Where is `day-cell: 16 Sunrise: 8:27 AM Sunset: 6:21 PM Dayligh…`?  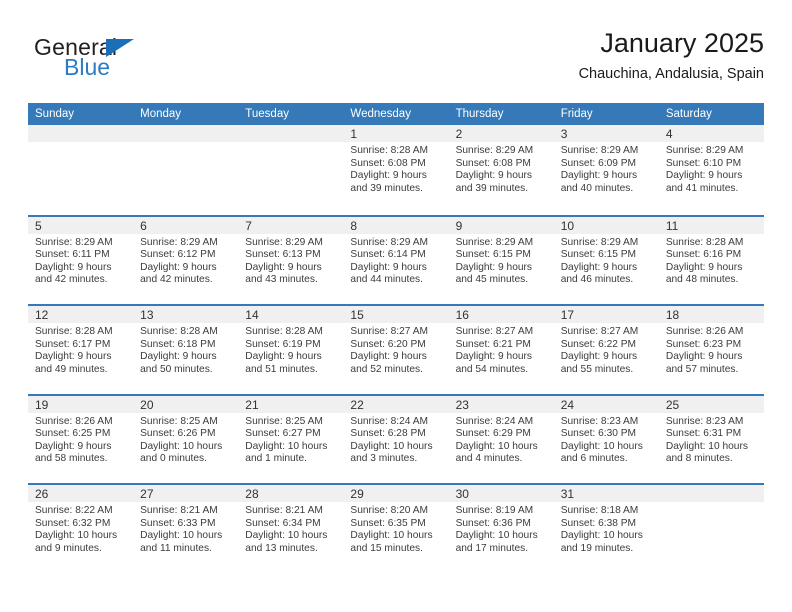 day-cell: 16 Sunrise: 8:27 AM Sunset: 6:21 PM Dayligh… is located at coordinates (501, 350).